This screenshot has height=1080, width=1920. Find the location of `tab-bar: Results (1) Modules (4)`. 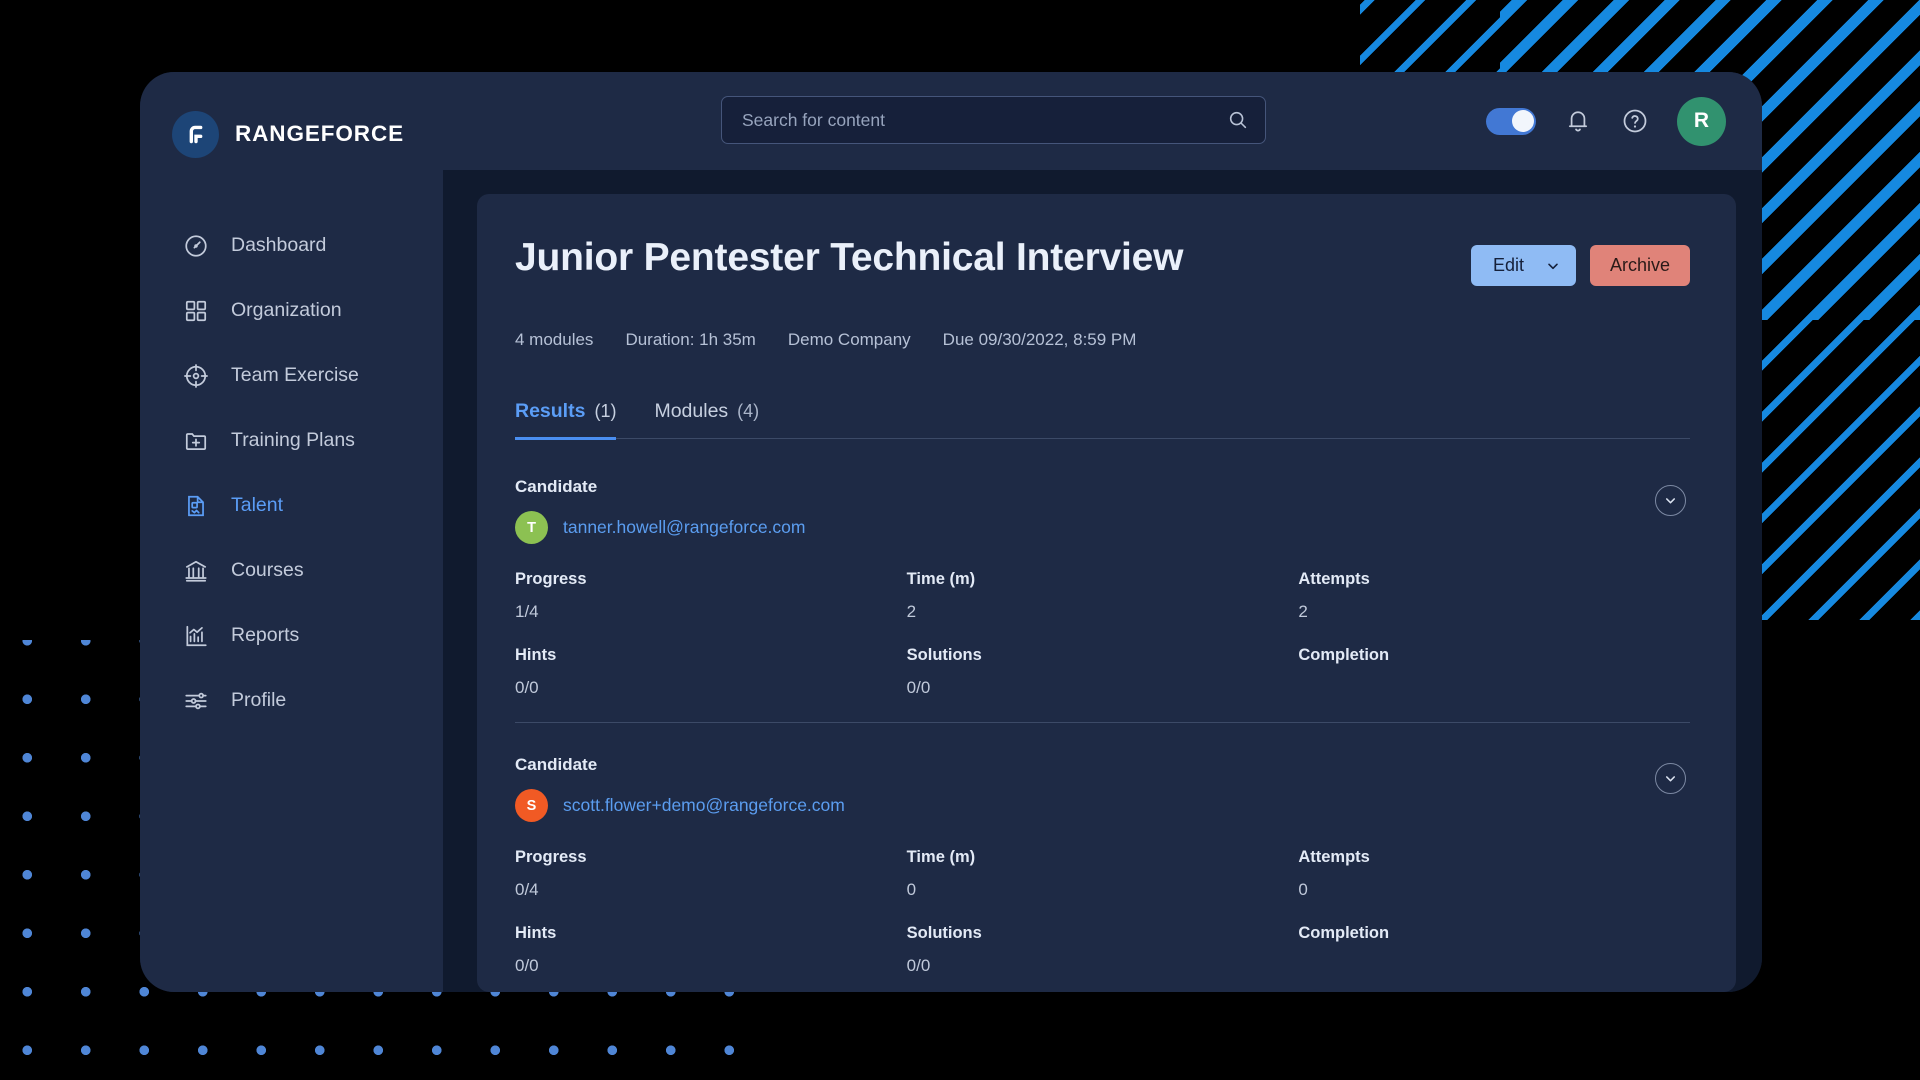

tab-bar: Results (1) Modules (4) is located at coordinates (1102, 420).